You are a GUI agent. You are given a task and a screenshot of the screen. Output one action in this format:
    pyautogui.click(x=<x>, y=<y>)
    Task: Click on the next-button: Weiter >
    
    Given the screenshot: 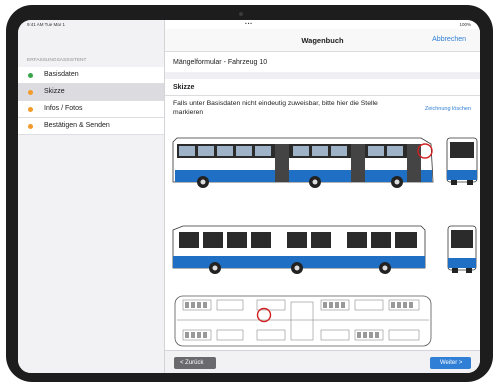 What is the action you would take?
    pyautogui.click(x=450, y=363)
    